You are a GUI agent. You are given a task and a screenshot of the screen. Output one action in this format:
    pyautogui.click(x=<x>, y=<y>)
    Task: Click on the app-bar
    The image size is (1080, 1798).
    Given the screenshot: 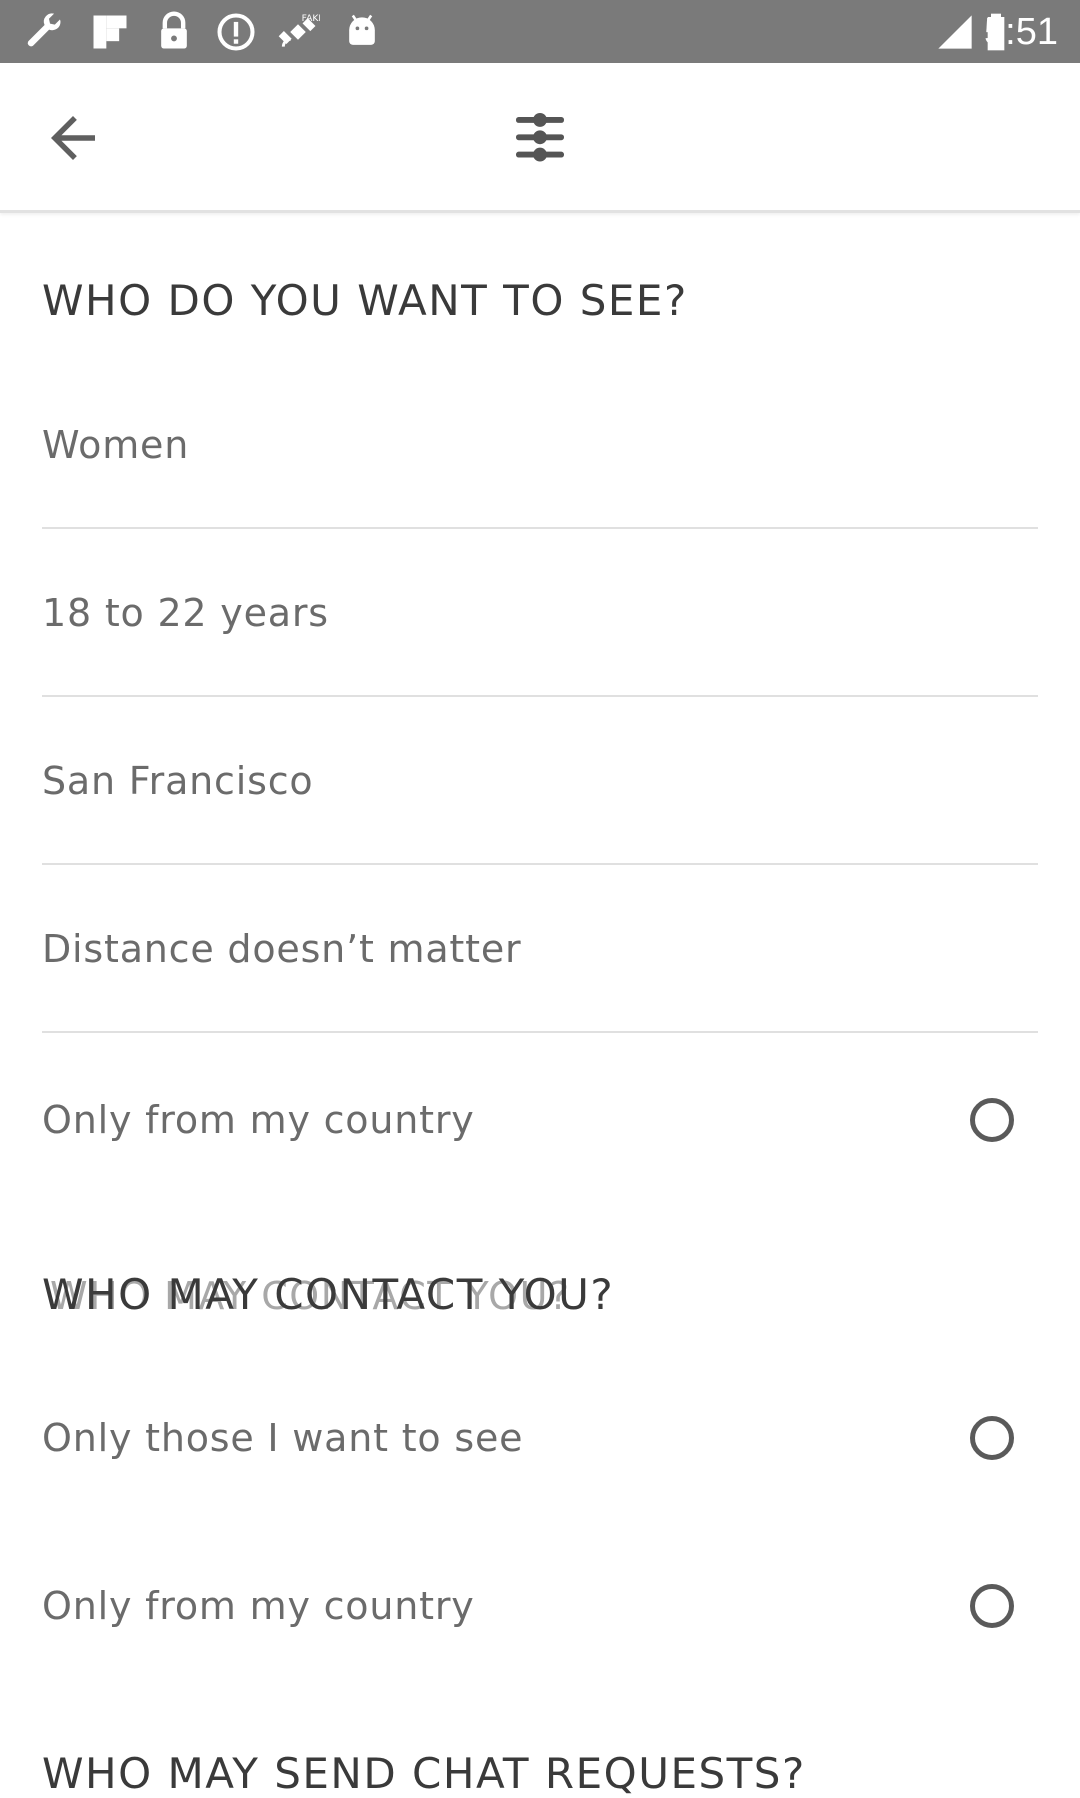 What is the action you would take?
    pyautogui.click(x=540, y=138)
    